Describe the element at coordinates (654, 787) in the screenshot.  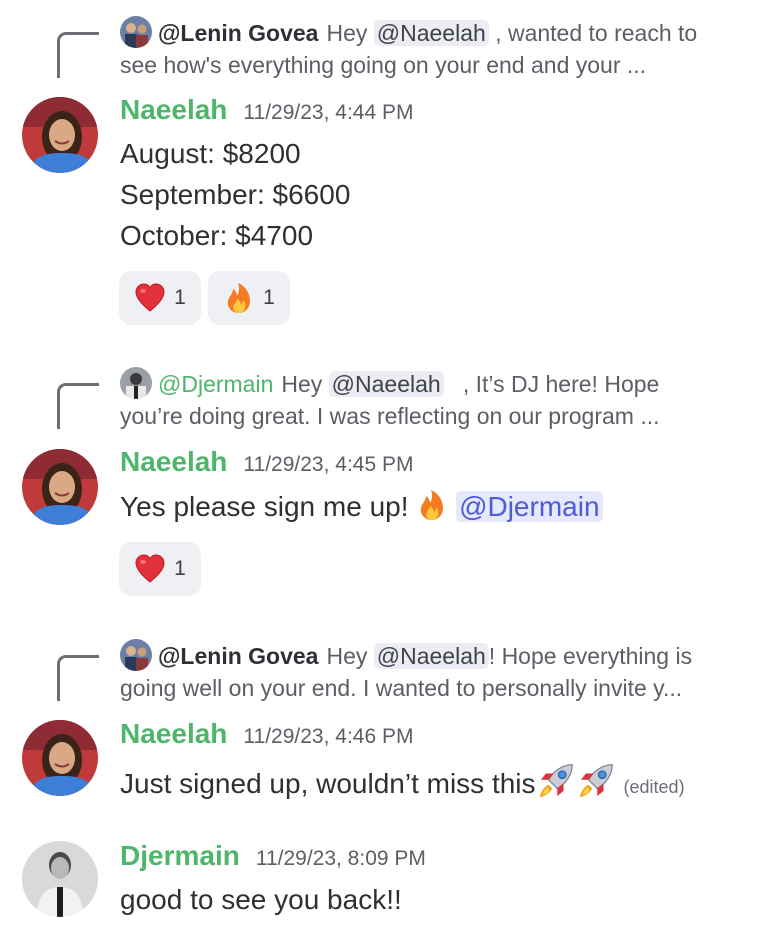
I see `edited-label: (edited)` at that location.